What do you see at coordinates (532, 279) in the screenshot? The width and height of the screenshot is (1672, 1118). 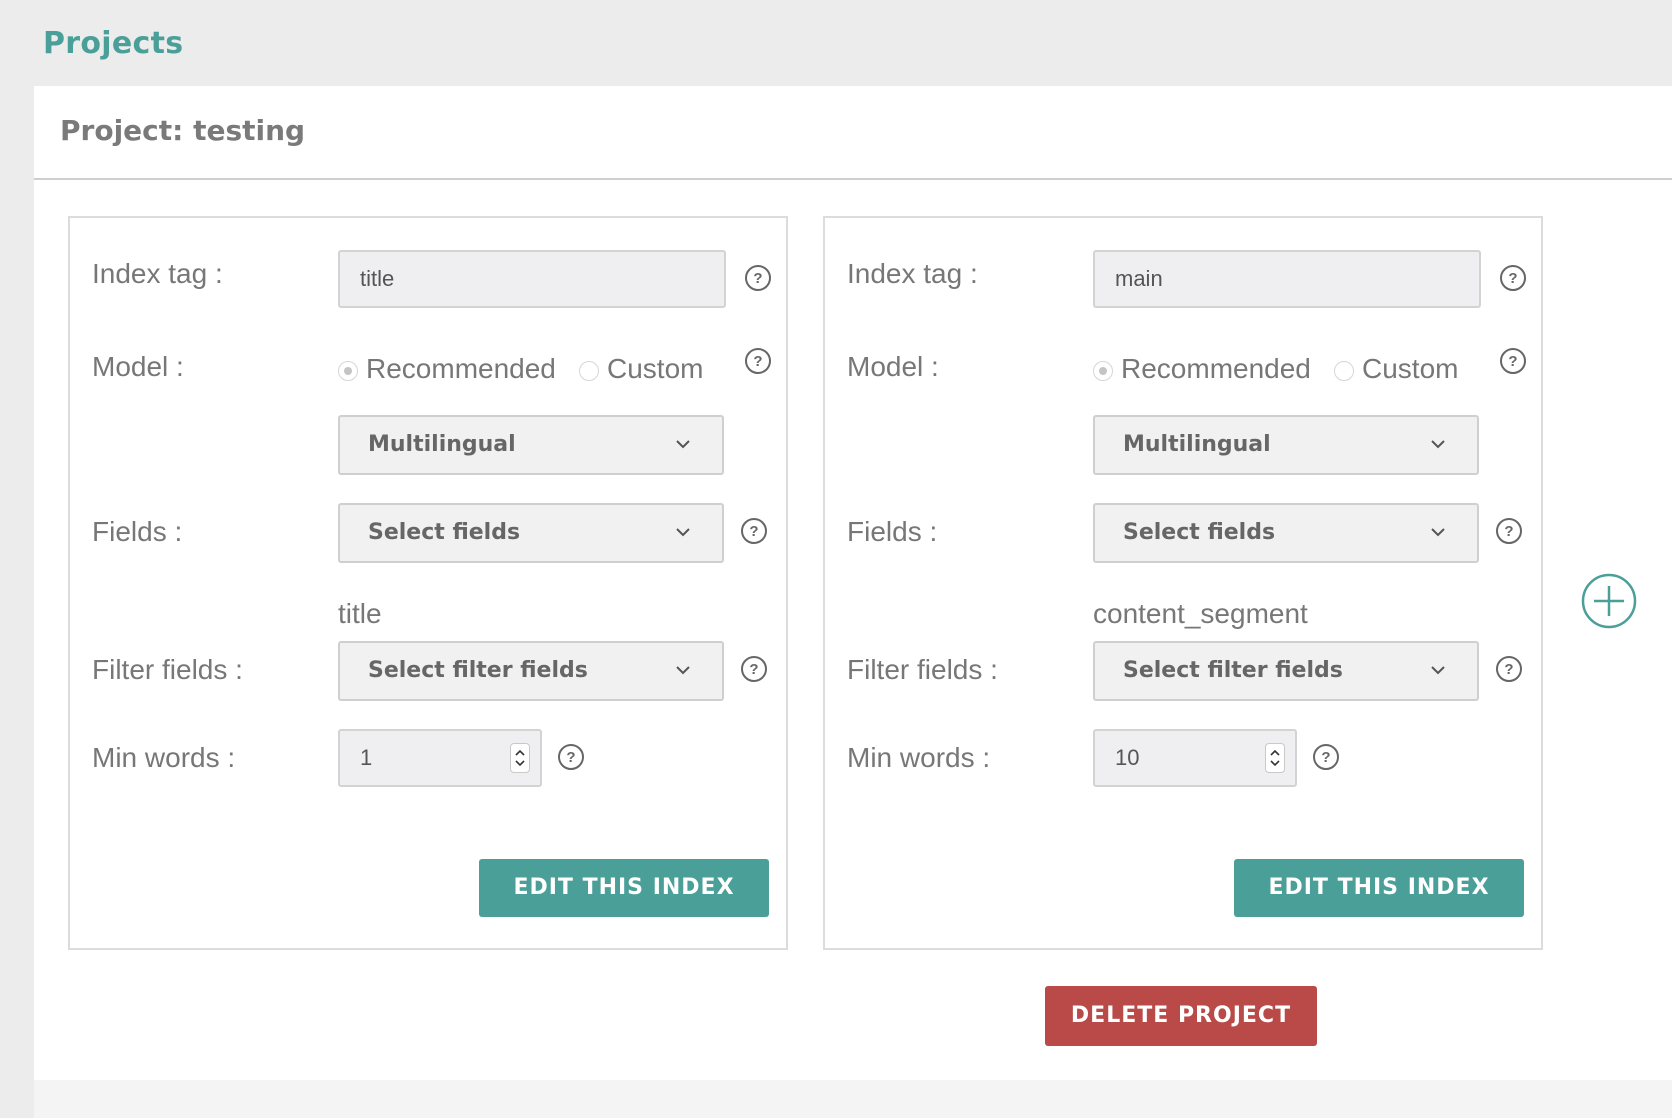 I see `index-tag-input: title` at bounding box center [532, 279].